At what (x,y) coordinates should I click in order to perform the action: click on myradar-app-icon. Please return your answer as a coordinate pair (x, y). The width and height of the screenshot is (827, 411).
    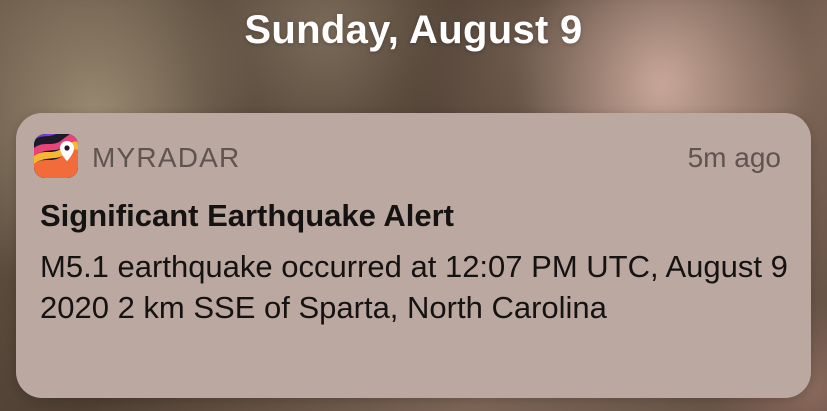
    Looking at the image, I should click on (56, 156).